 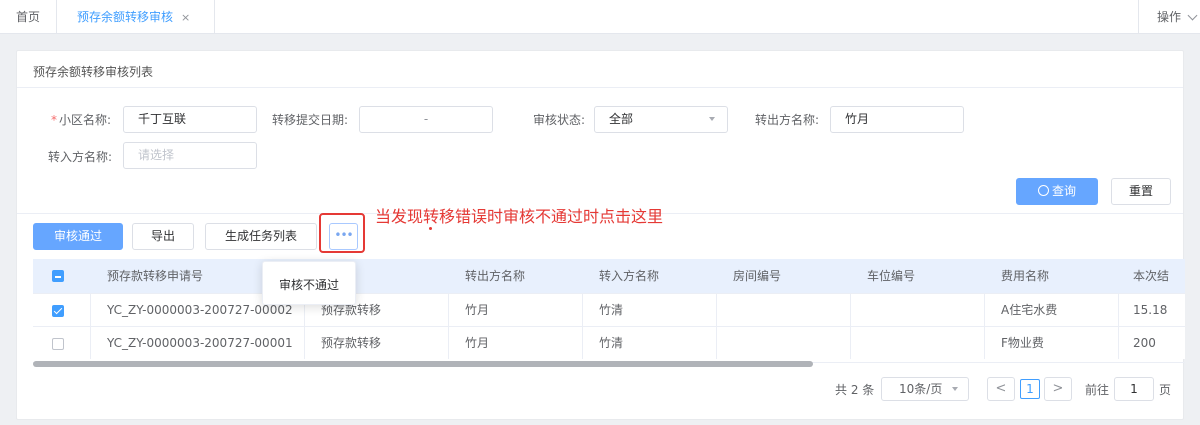 I want to click on apply-no-cell: YC_ZY-0000003-200727-00001, so click(x=198, y=343).